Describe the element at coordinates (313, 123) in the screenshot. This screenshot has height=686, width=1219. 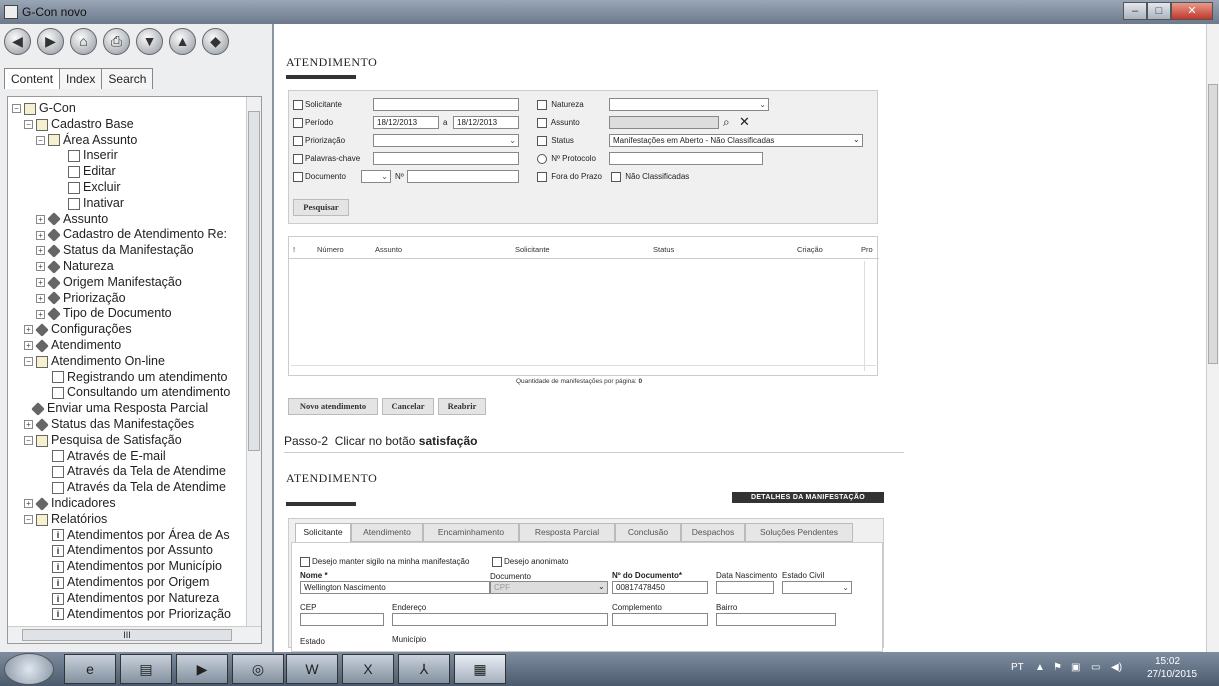
I see `periodo-filter: Período` at that location.